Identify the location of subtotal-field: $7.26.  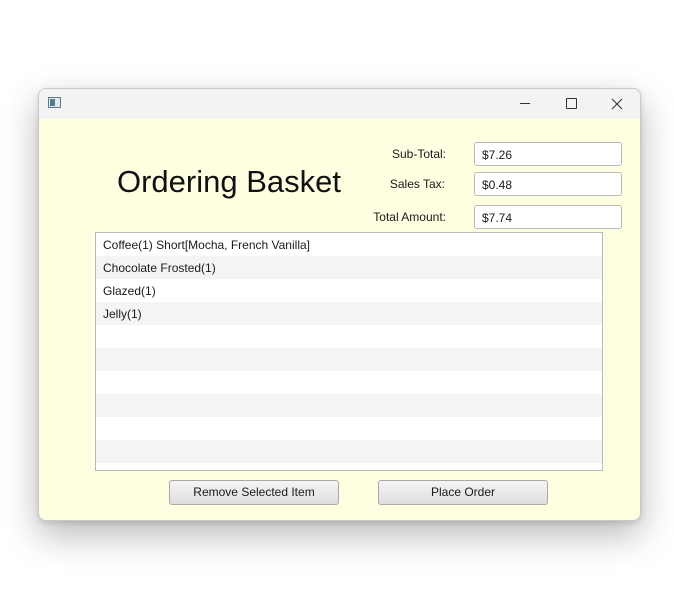
(548, 154).